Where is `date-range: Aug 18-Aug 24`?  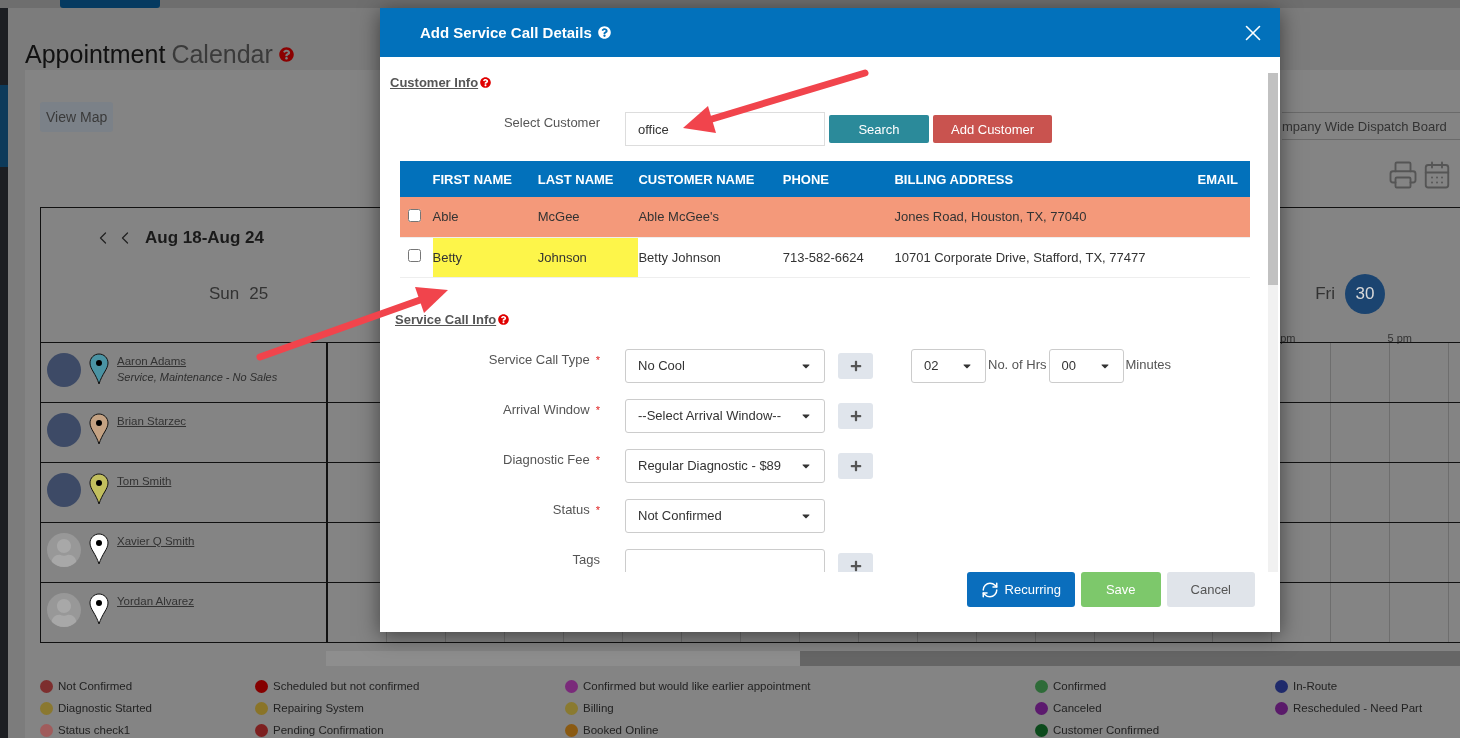 date-range: Aug 18-Aug 24 is located at coordinates (205, 238).